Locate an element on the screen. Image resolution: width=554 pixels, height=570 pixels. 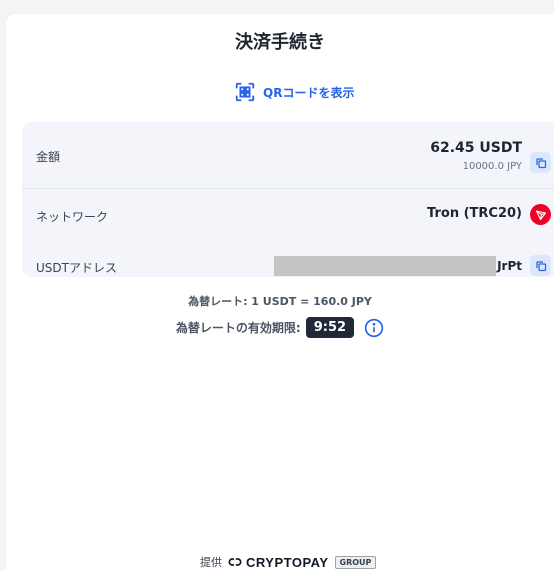
amount-value: 62.45 USDT is located at coordinates (476, 148).